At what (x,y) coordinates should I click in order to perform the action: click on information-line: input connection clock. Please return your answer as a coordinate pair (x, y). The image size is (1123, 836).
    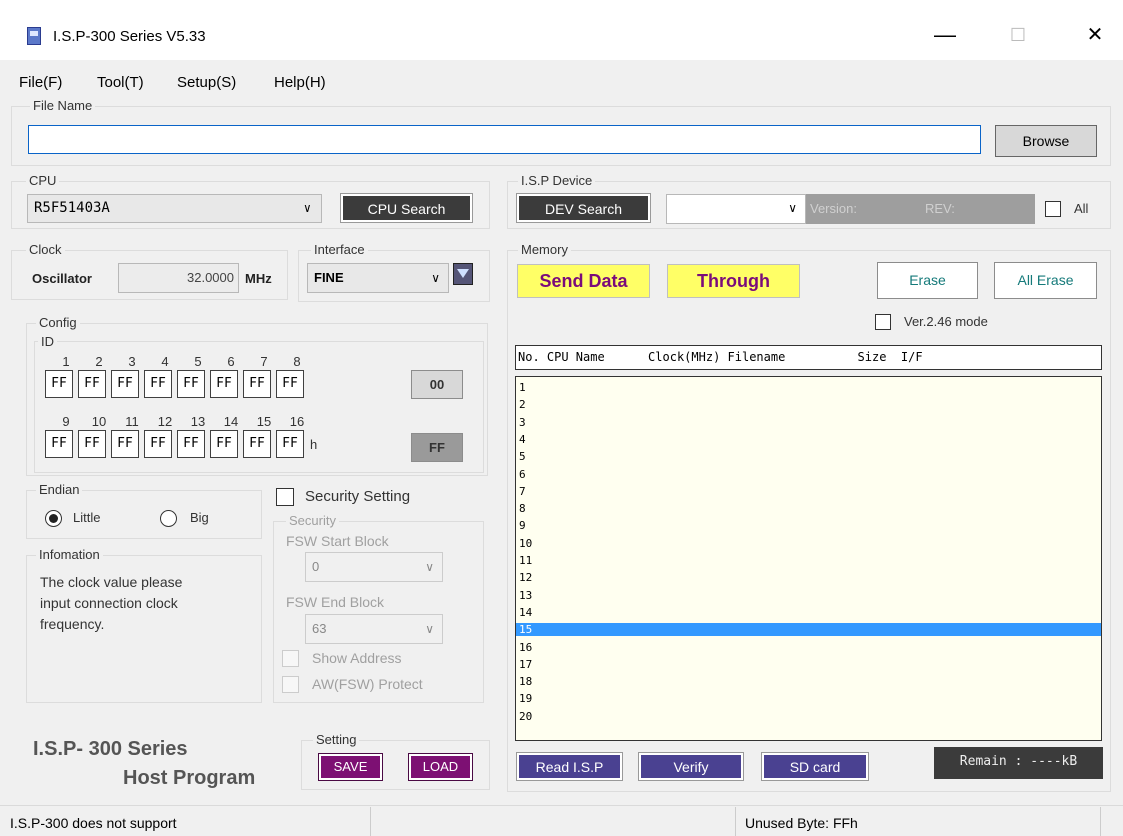
    Looking at the image, I should click on (109, 603).